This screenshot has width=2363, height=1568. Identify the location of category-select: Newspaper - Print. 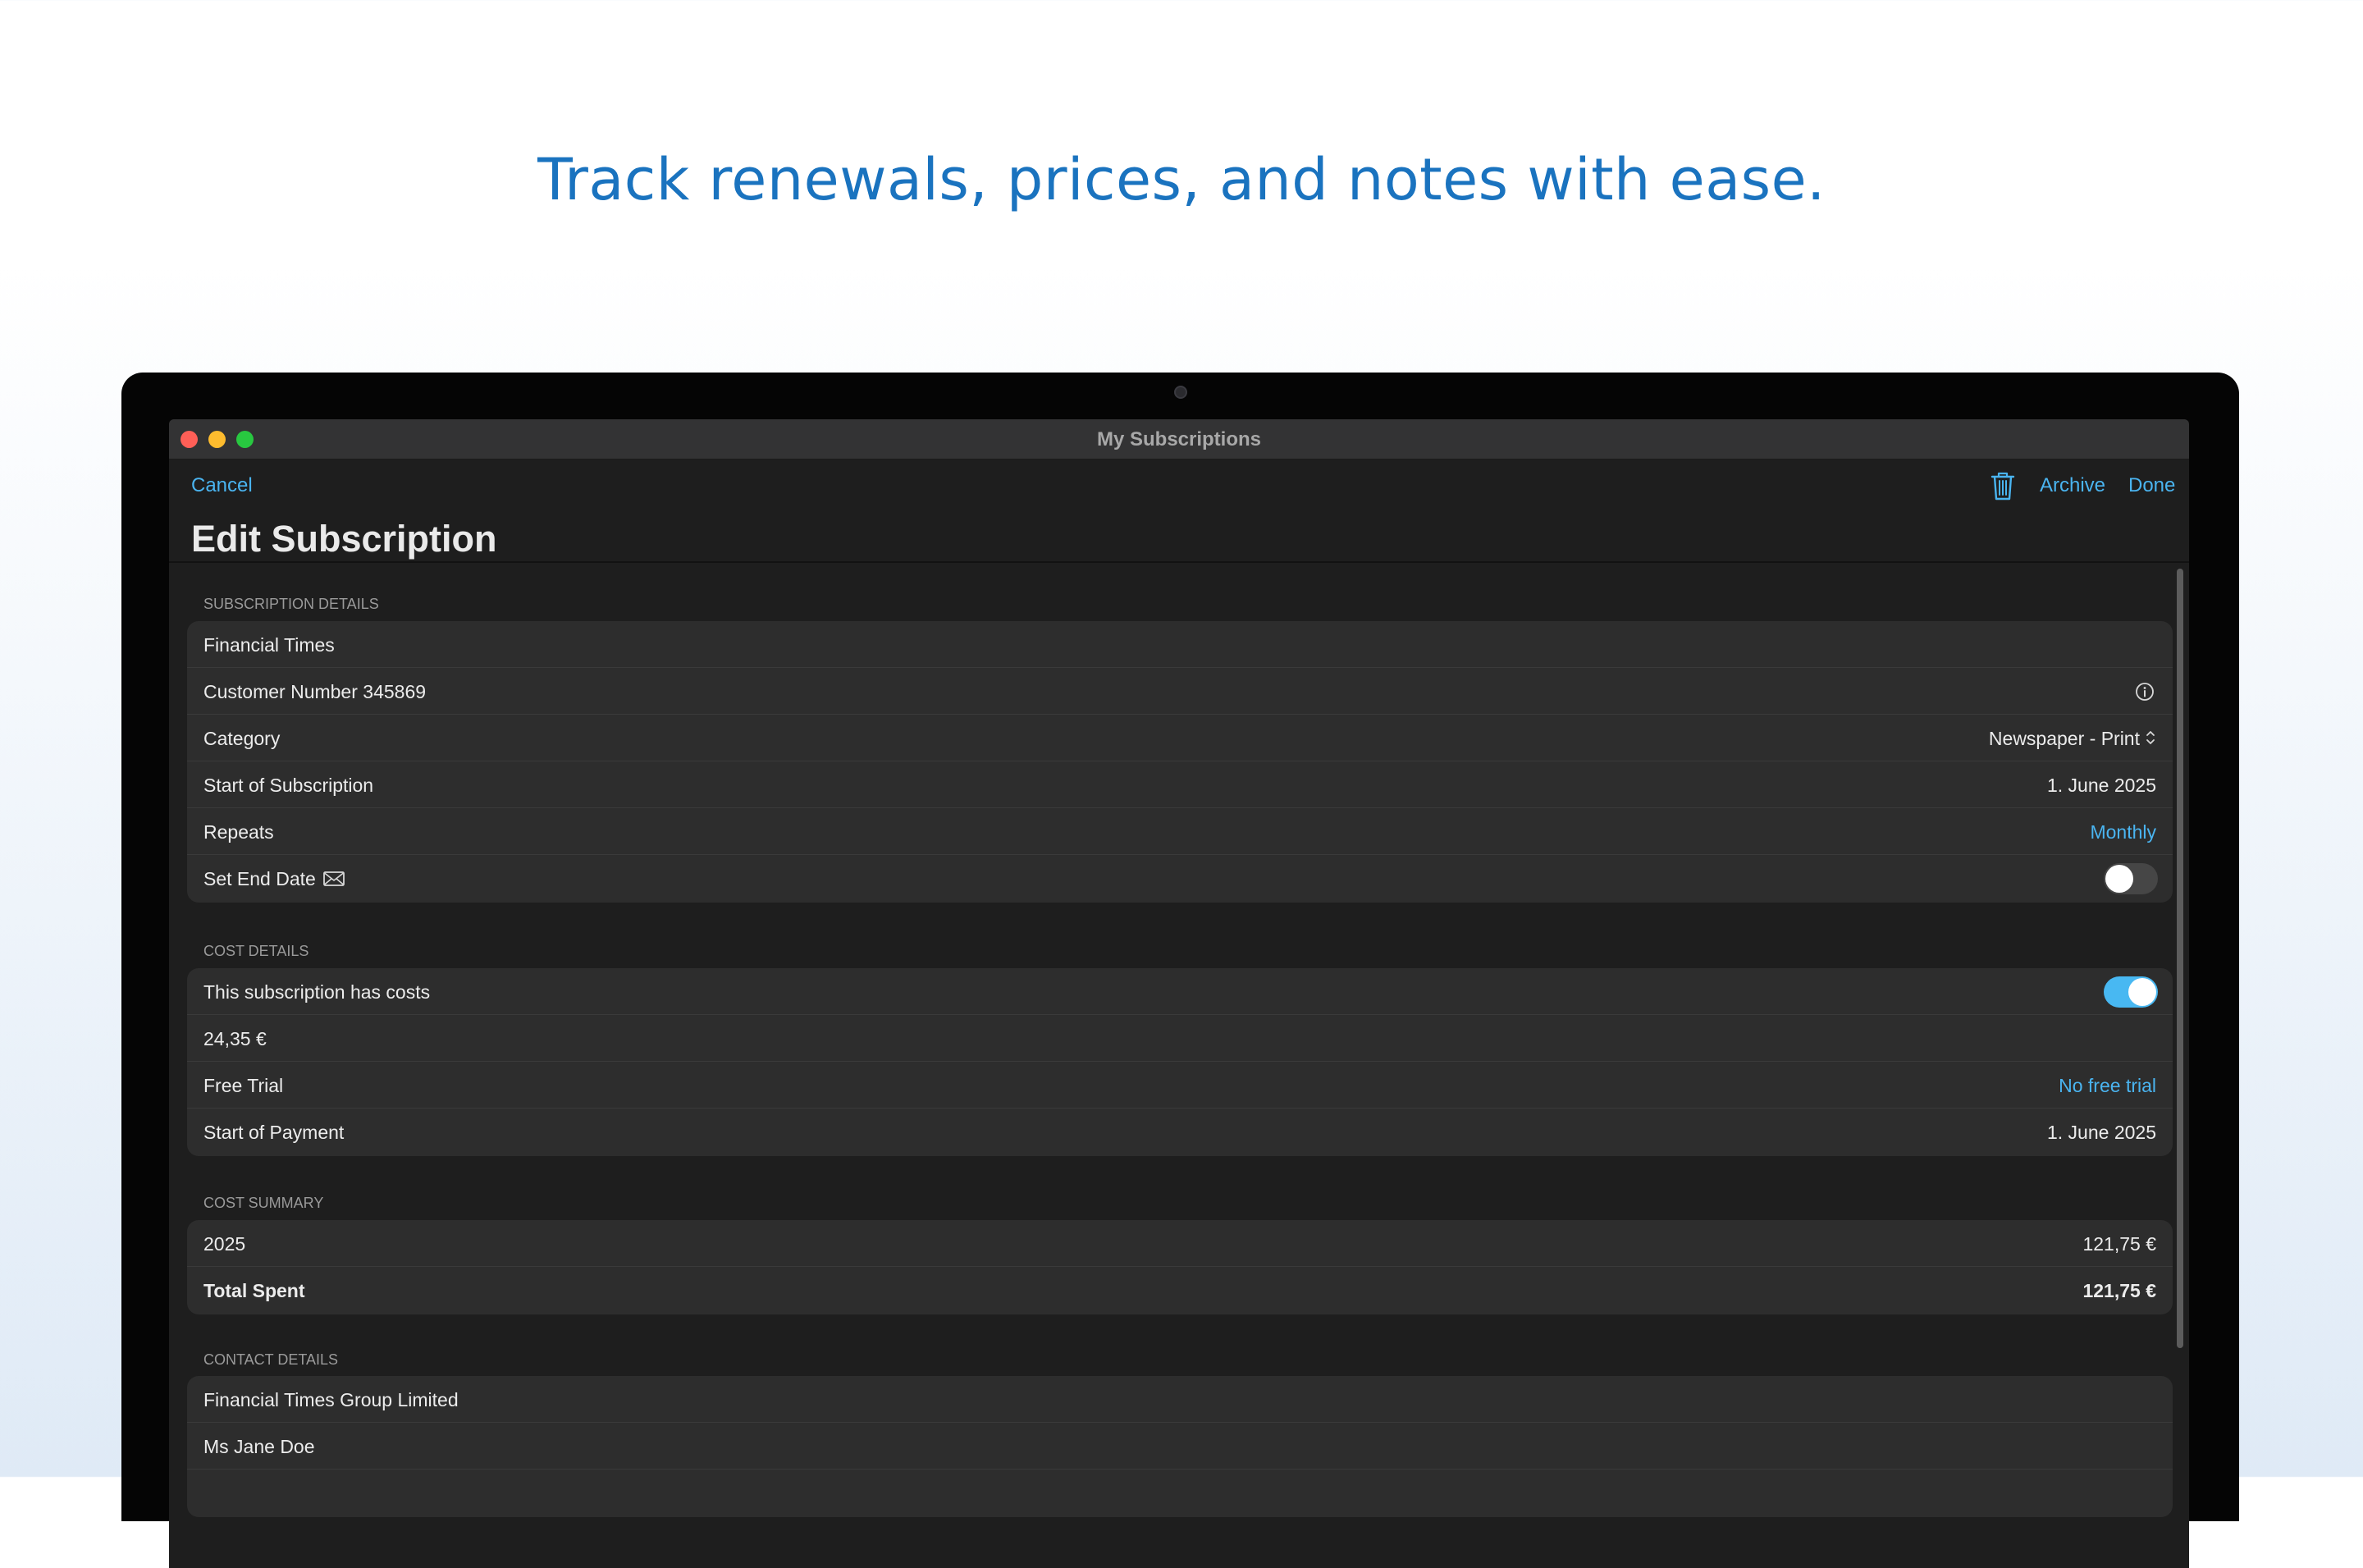
(2072, 739).